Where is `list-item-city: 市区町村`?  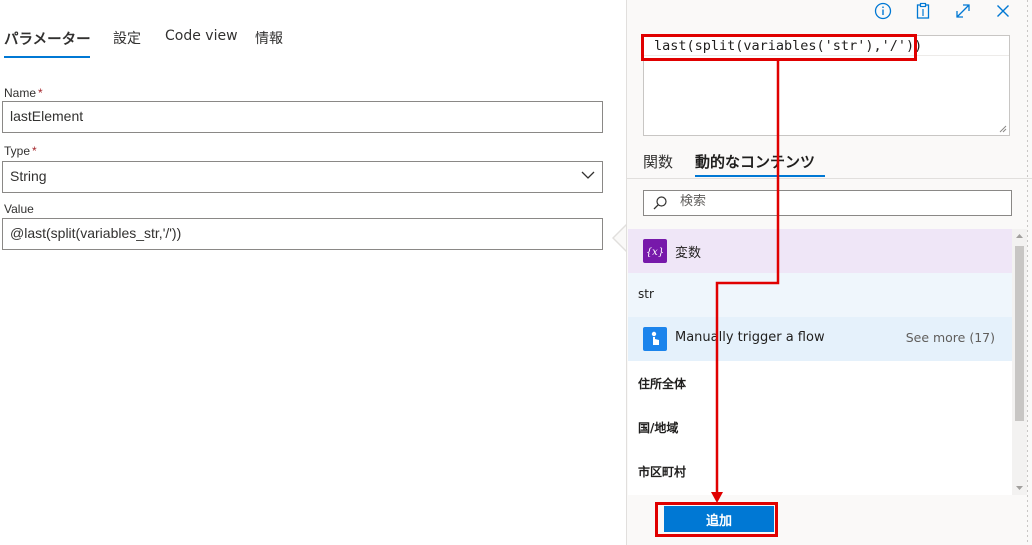 list-item-city: 市区町村 is located at coordinates (820, 471).